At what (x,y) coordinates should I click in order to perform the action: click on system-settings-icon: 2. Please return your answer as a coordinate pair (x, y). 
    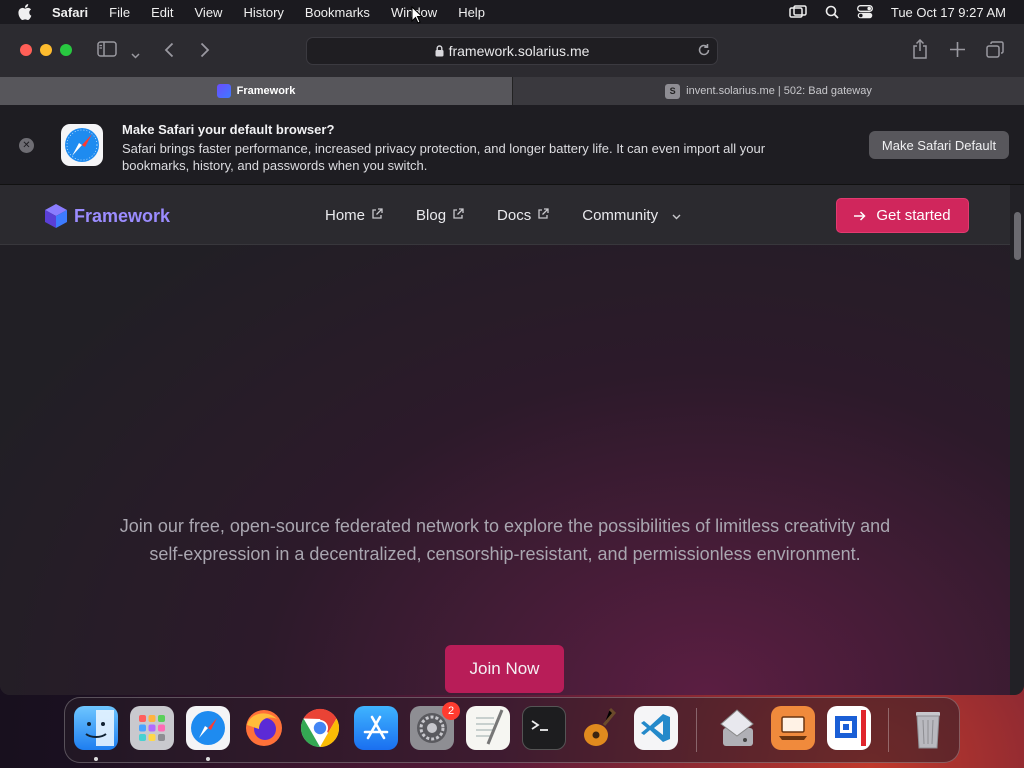
    Looking at the image, I should click on (435, 726).